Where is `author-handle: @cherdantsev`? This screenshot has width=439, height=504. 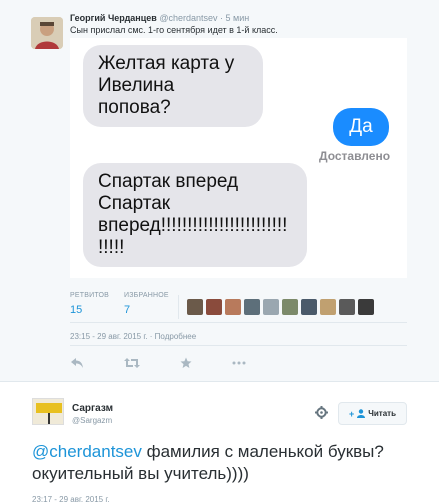
author-handle: @cherdantsev is located at coordinates (188, 18).